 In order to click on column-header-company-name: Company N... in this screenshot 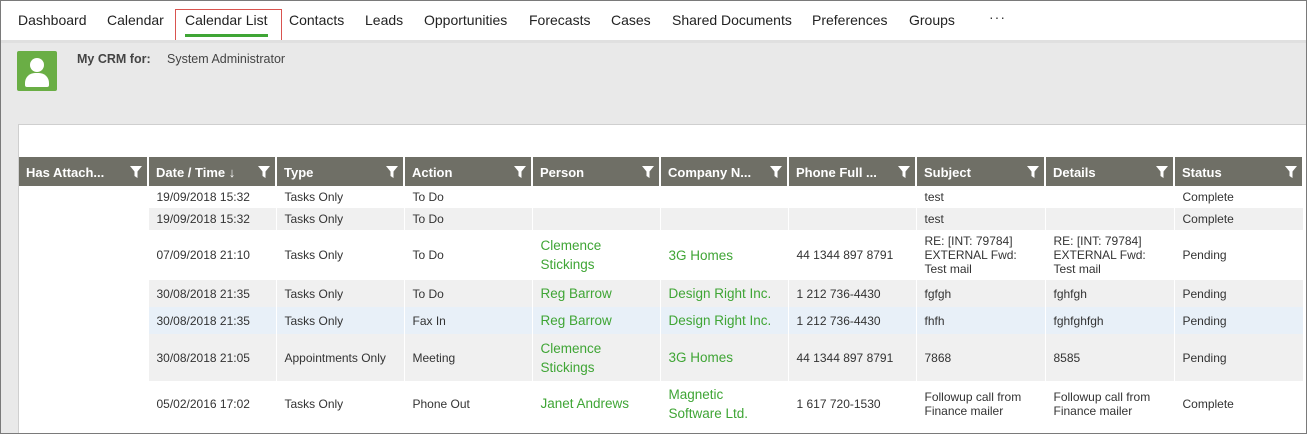, I will do `click(724, 171)`.